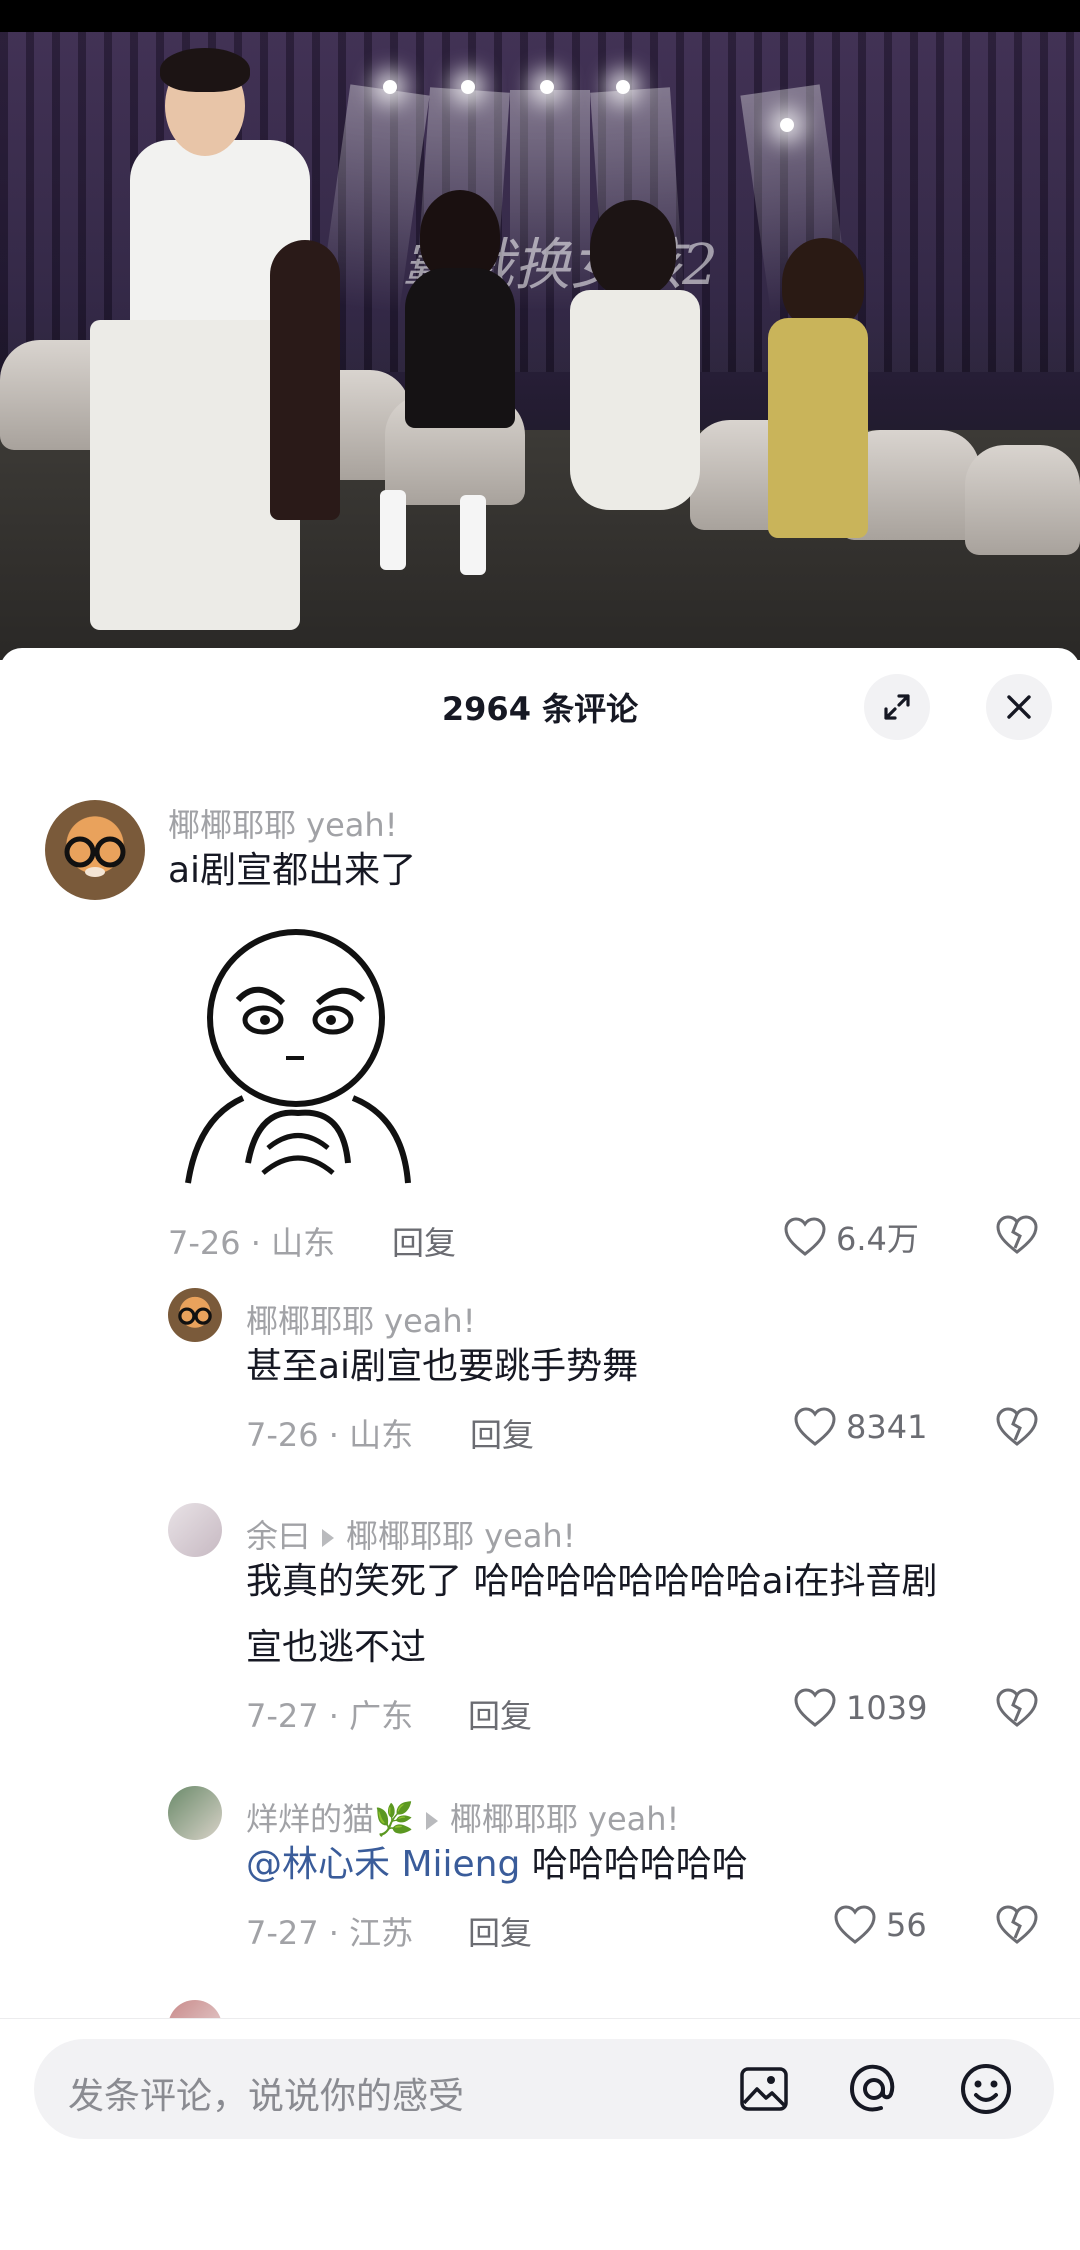 The width and height of the screenshot is (1080, 2250). Describe the element at coordinates (442, 1366) in the screenshot. I see `comment-text: 甚至ai剧宣也要跳手势舞` at that location.